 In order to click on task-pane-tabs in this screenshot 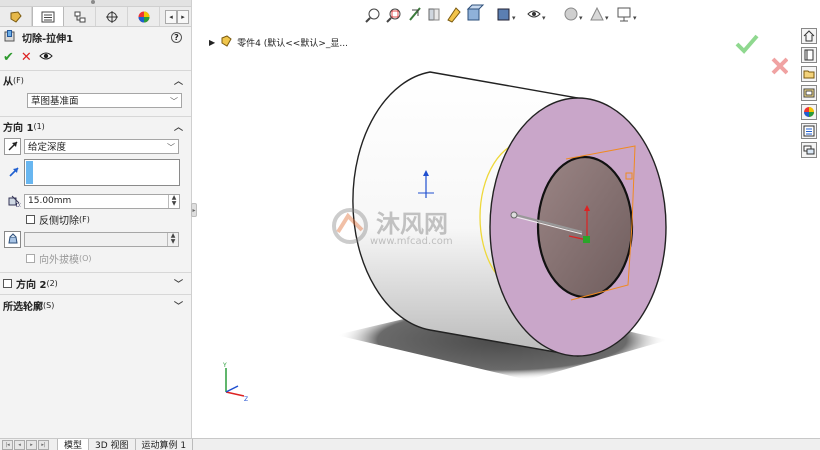, I will do `click(810, 94)`.